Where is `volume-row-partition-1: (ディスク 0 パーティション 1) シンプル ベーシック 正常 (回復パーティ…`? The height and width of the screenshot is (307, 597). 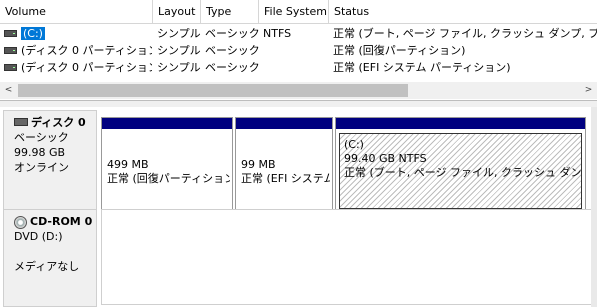
volume-row-partition-1: (ディスク 0 パーティション 1) シンプル ベーシック 正常 (回復パーティ… is located at coordinates (298, 50).